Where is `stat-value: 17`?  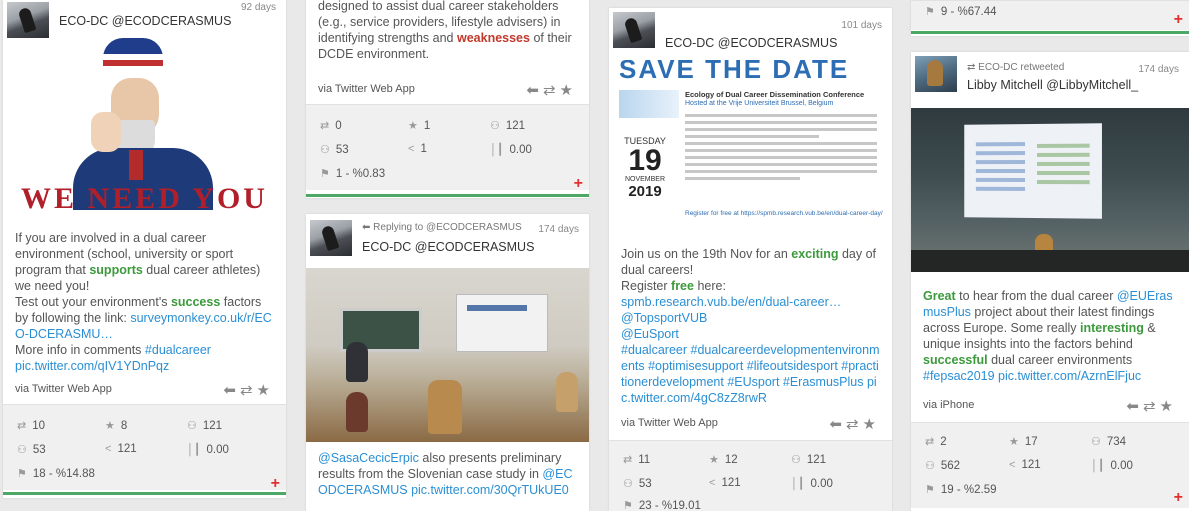
stat-value: 17 is located at coordinates (1031, 442).